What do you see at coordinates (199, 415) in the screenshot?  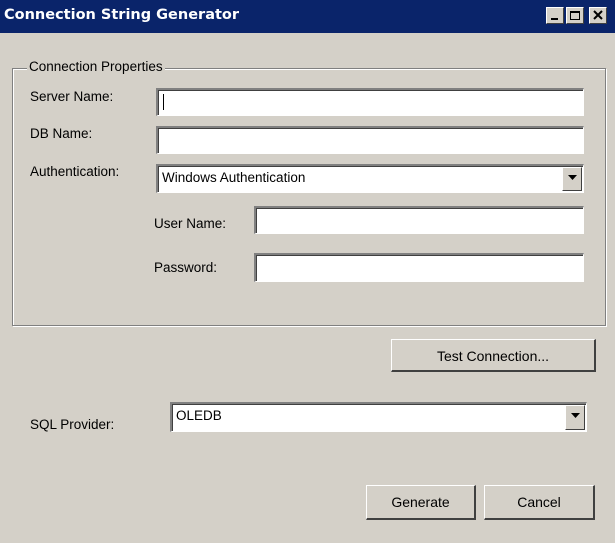 I see `sql-provider-selected-value: OLEDB` at bounding box center [199, 415].